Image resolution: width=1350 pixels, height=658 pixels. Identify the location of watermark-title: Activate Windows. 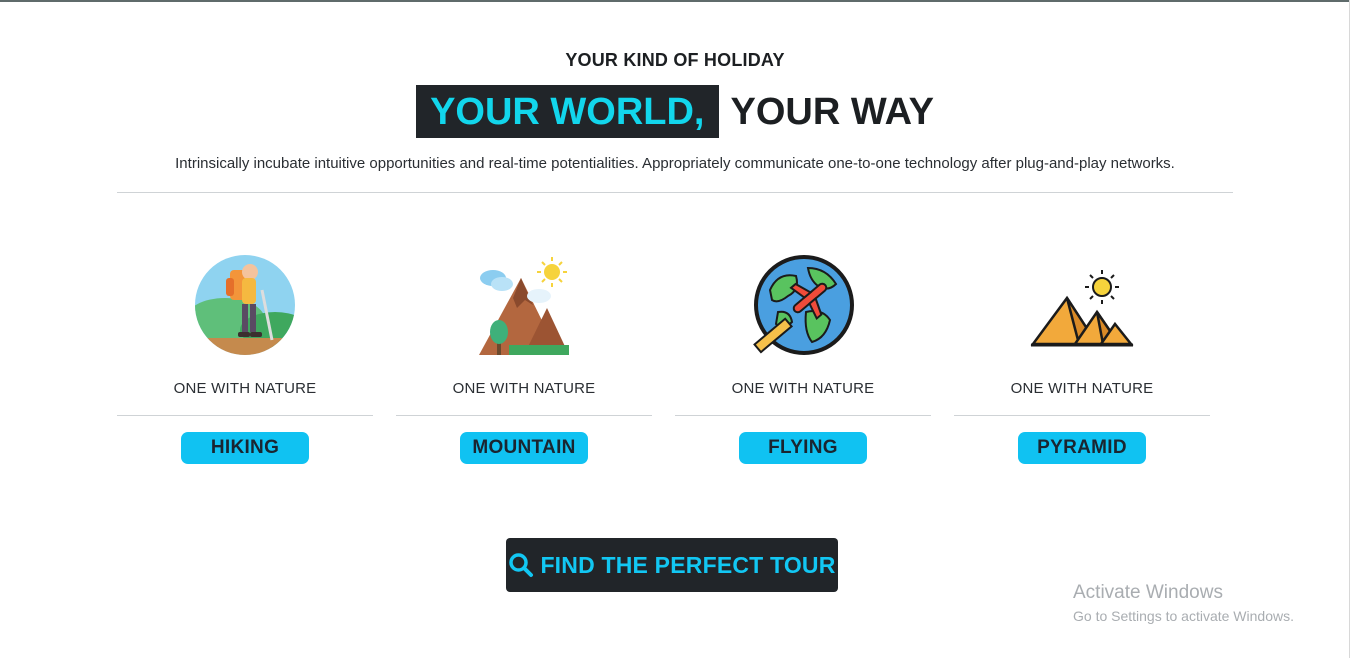
(1148, 592).